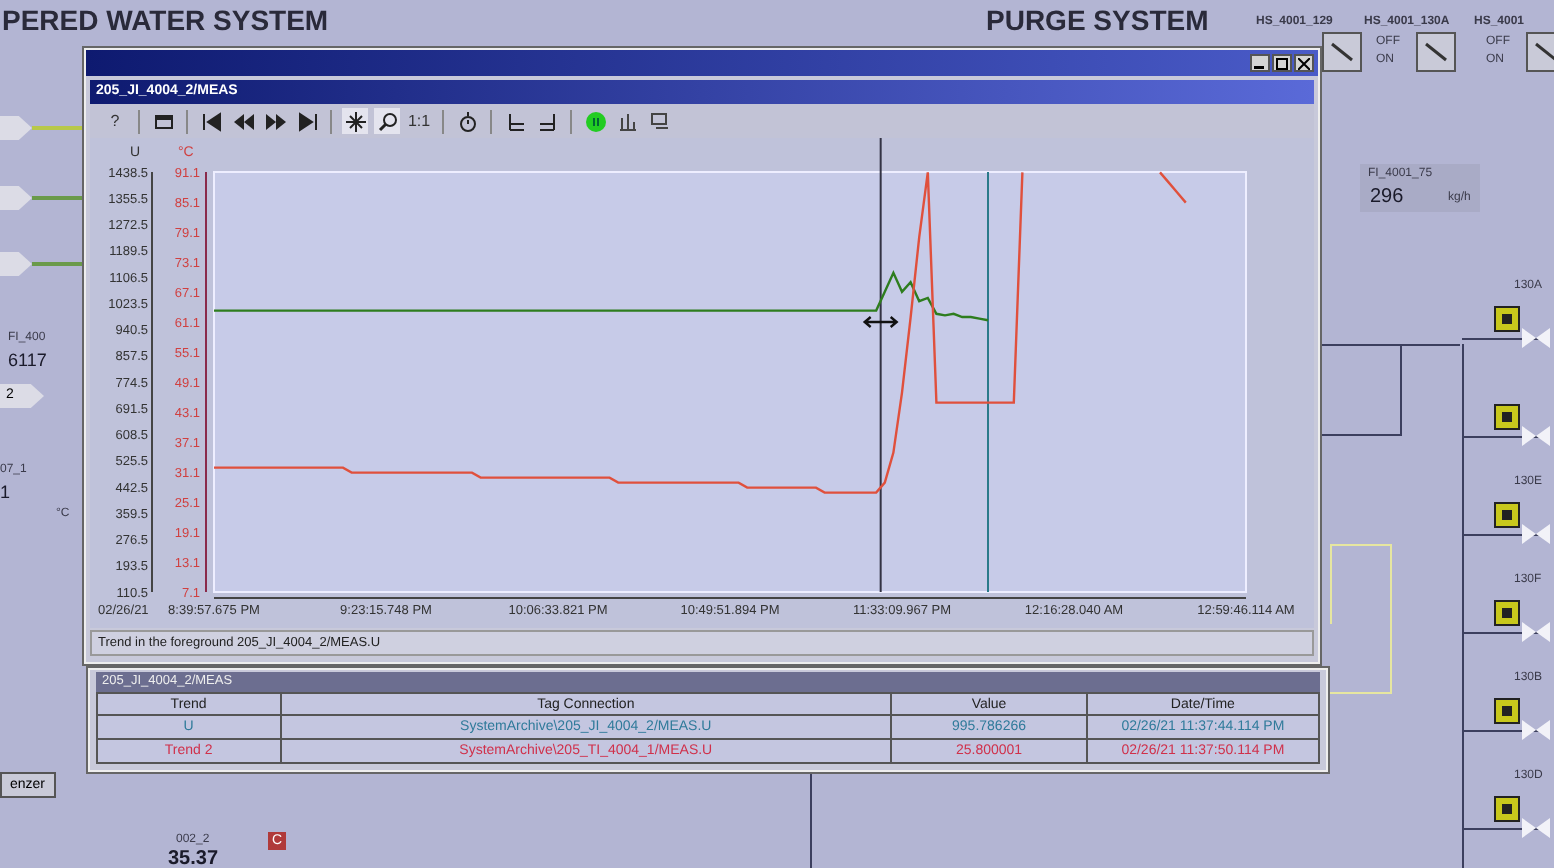 The image size is (1554, 868). I want to click on fast-forward-icon, so click(275, 121).